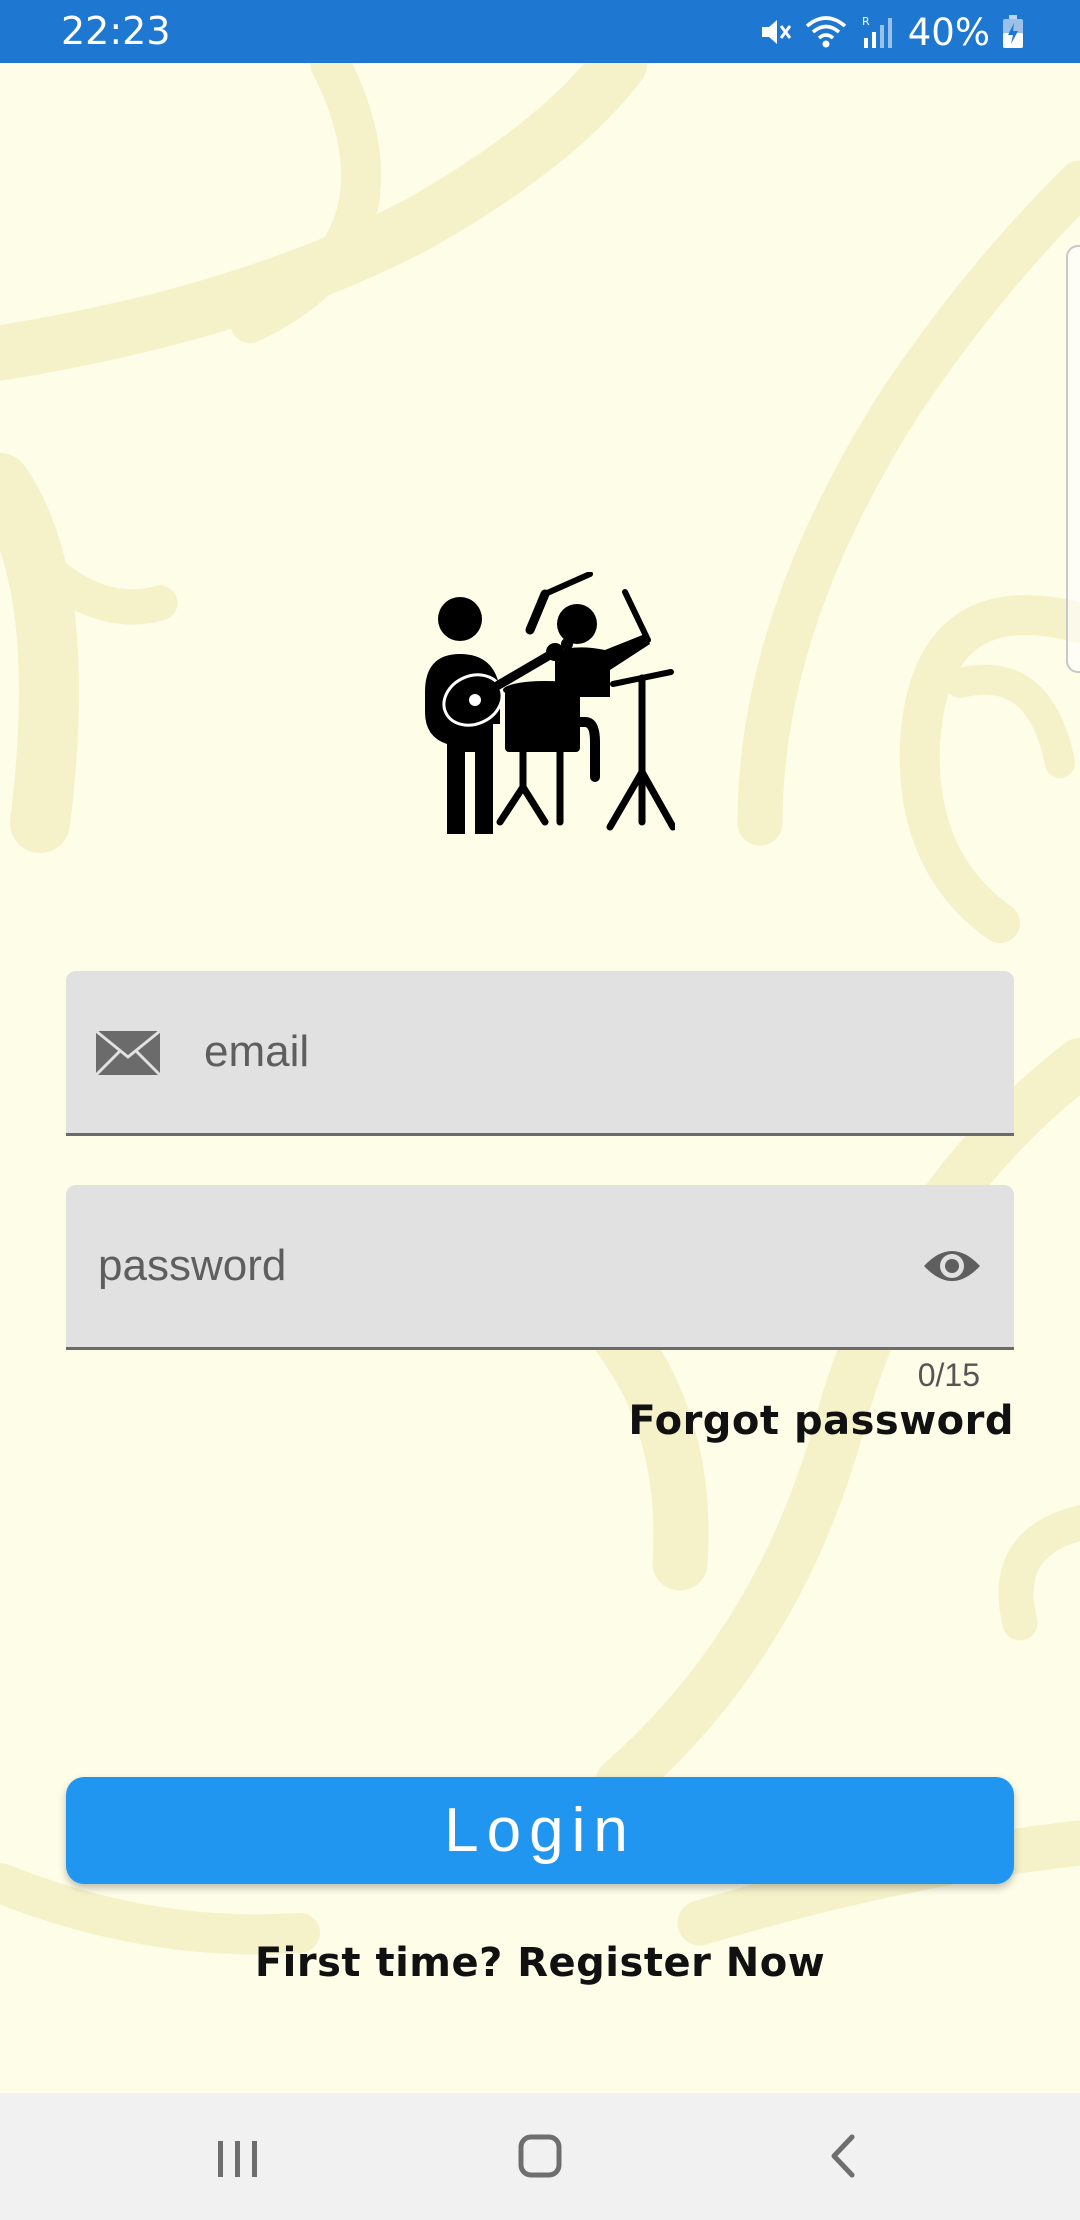 The image size is (1080, 2220). What do you see at coordinates (540, 1963) in the screenshot?
I see `register-link: First time? Register Now` at bounding box center [540, 1963].